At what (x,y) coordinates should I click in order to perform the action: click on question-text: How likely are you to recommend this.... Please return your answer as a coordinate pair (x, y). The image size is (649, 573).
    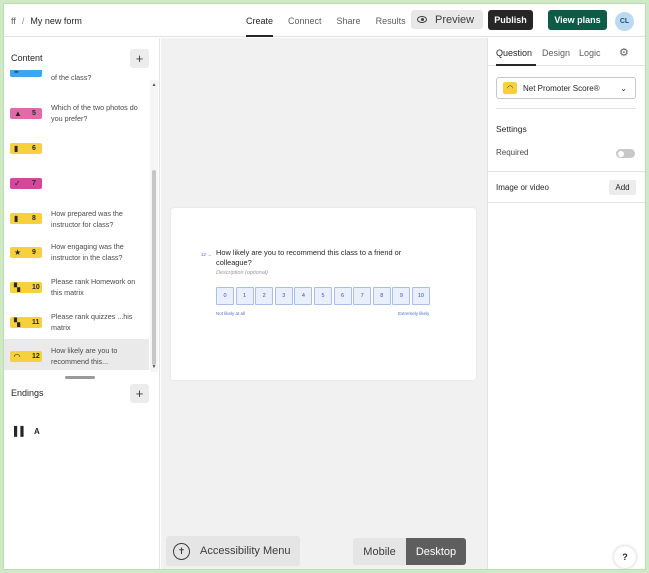
    Looking at the image, I should click on (84, 356).